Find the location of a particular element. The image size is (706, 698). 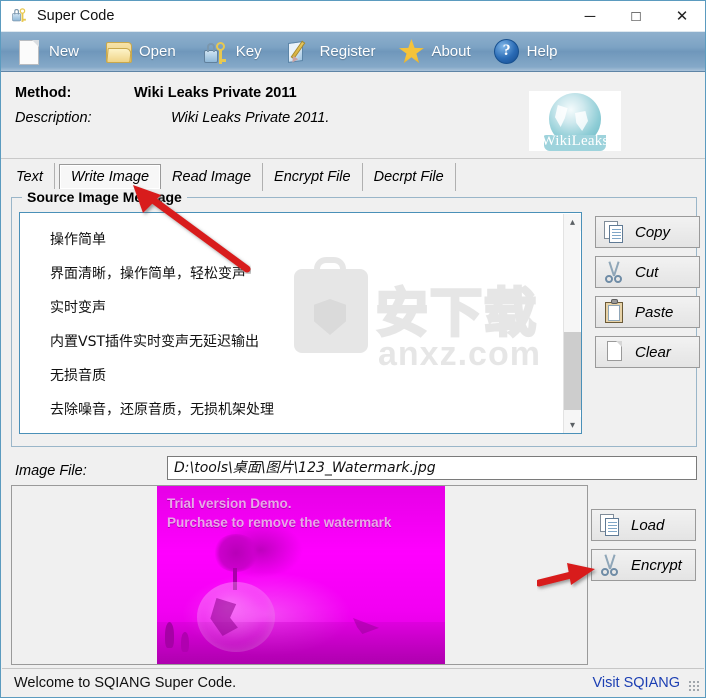

copy-button-label: Copy is located at coordinates (653, 232).